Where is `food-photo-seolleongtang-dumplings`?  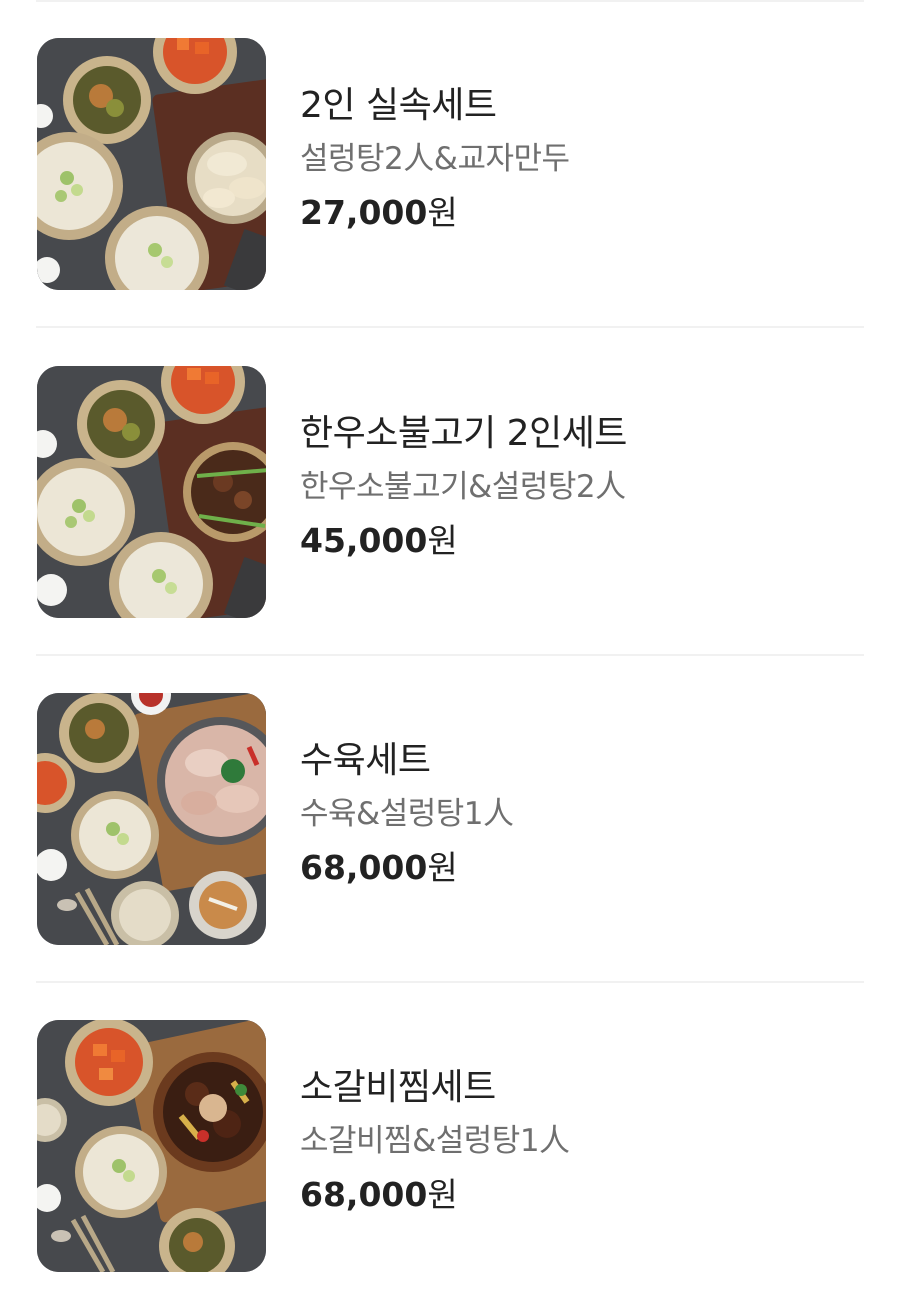 food-photo-seolleongtang-dumplings is located at coordinates (151, 164).